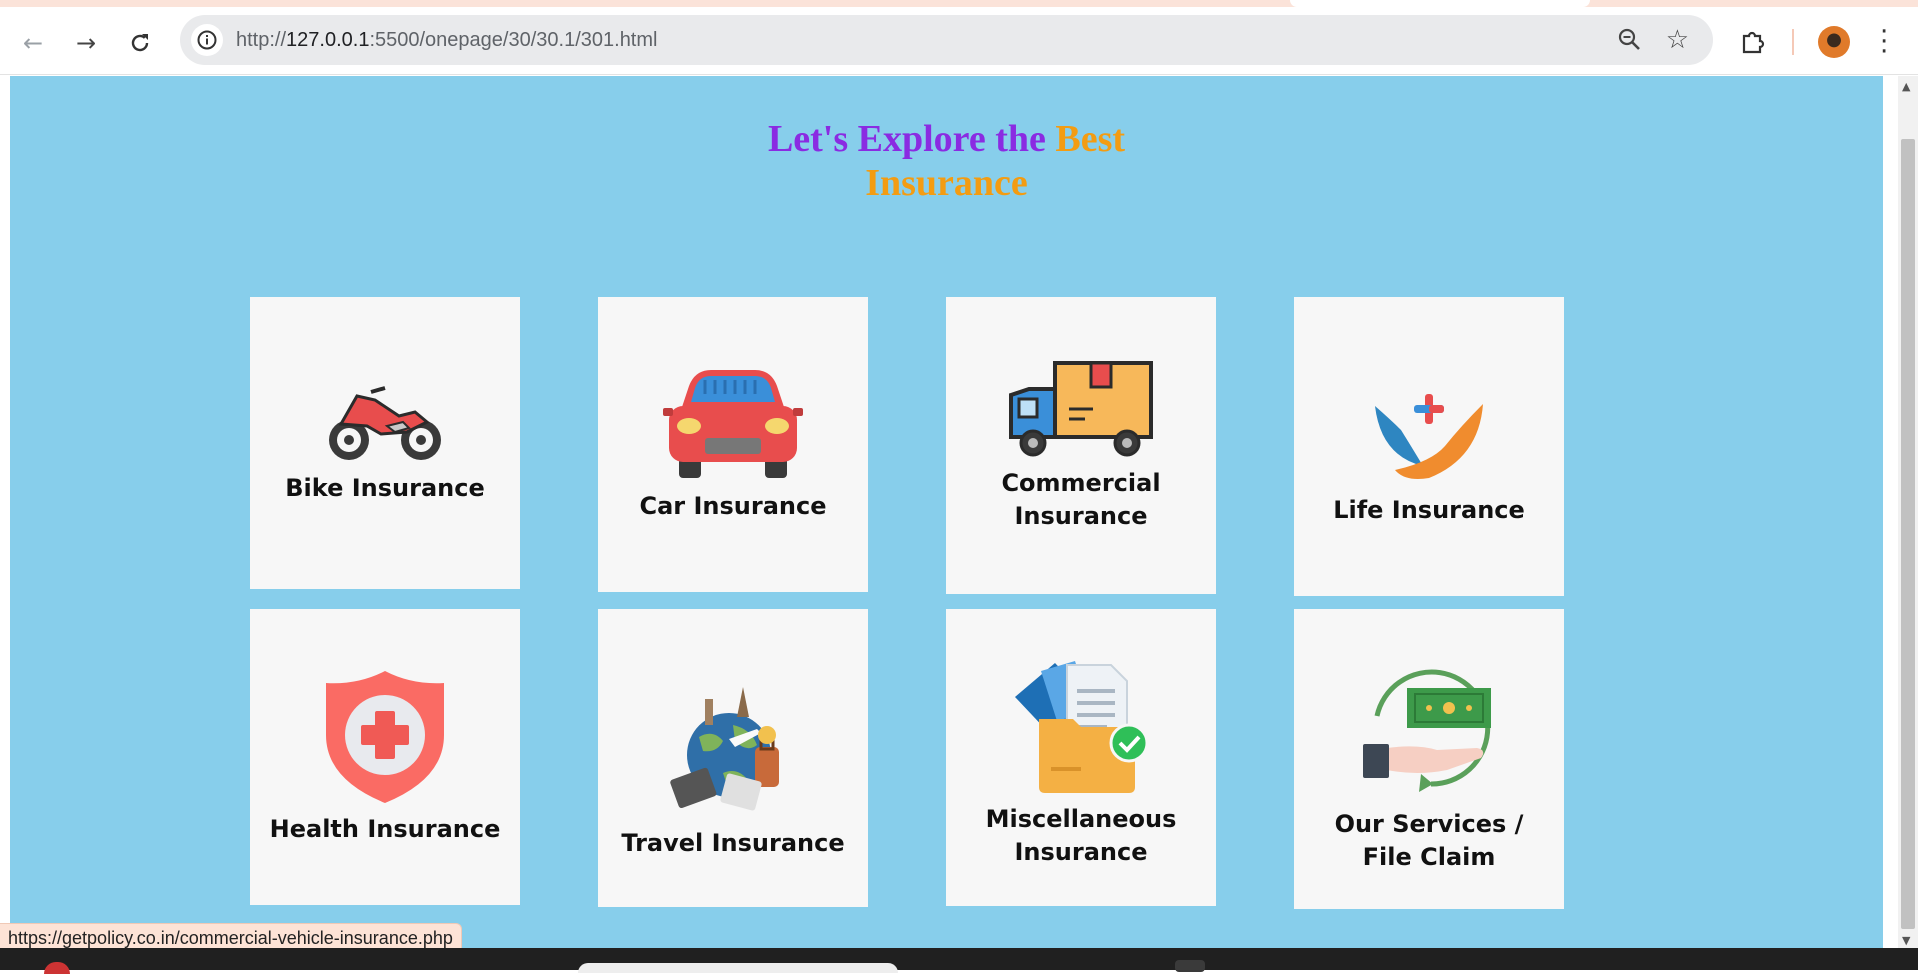 The width and height of the screenshot is (1918, 974). Describe the element at coordinates (385, 736) in the screenshot. I see `medical-shield-icon` at that location.